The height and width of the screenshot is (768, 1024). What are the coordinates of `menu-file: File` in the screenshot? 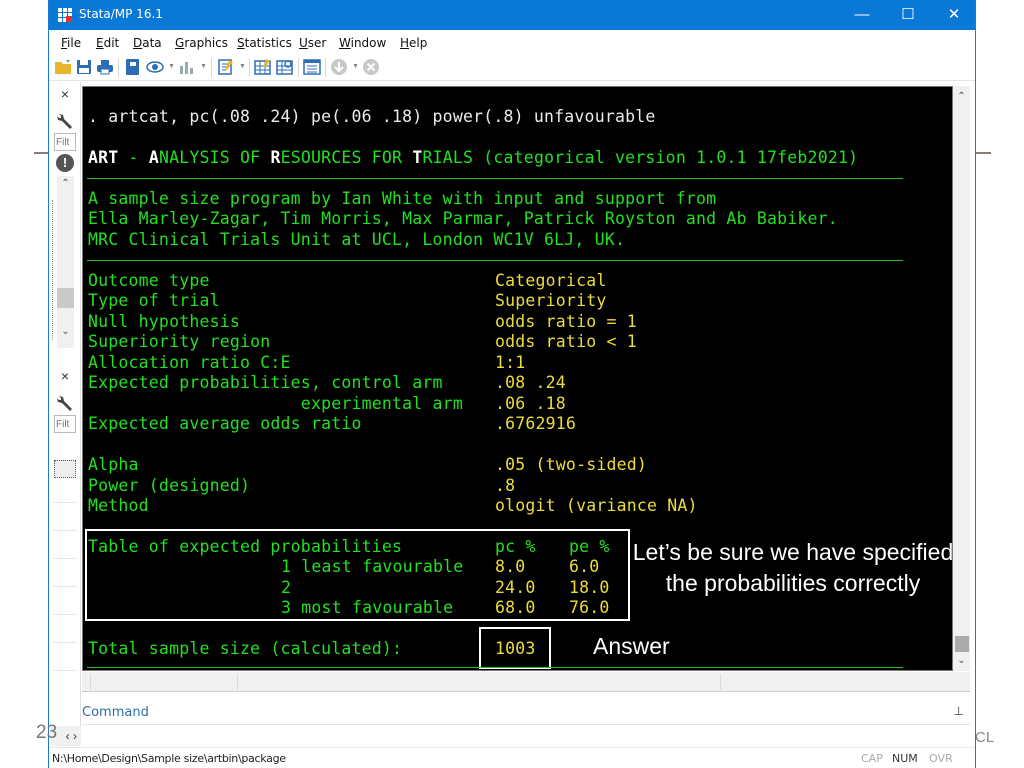 It's located at (71, 43).